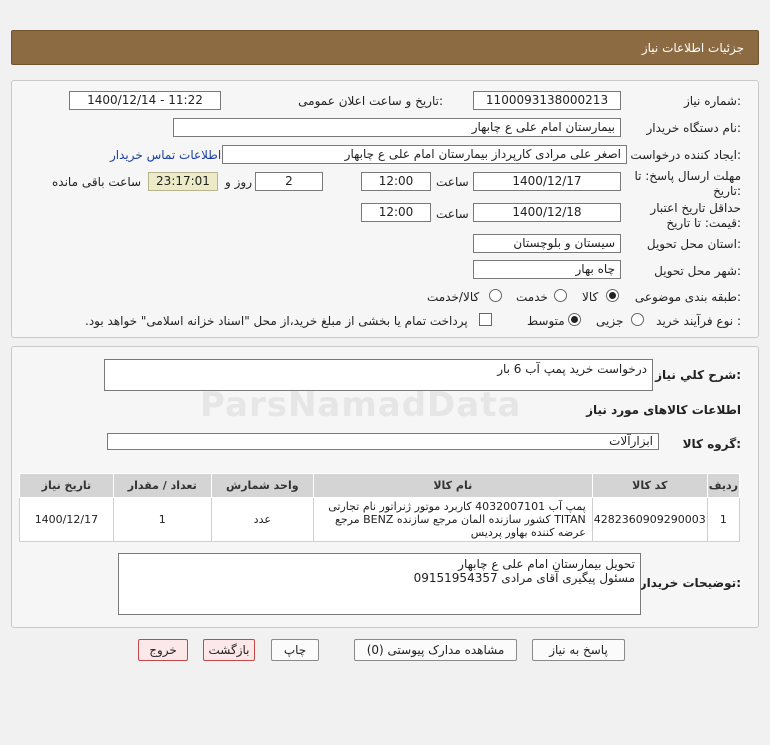 Image resolution: width=770 pixels, height=745 pixels. Describe the element at coordinates (685, 155) in the screenshot. I see `requester-label: ایجاد کننده درخواست:` at that location.